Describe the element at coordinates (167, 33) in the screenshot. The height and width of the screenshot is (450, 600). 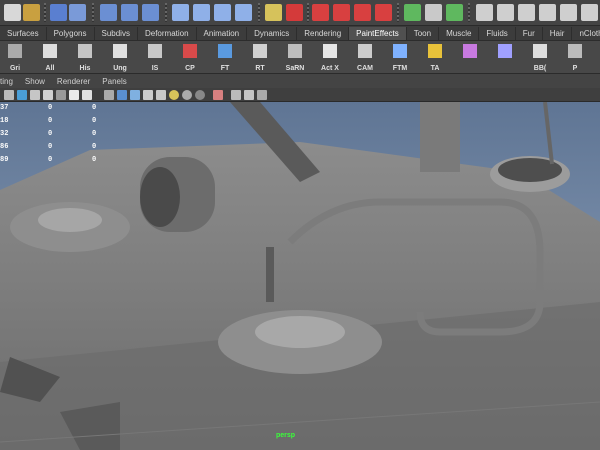
I see `tab-deformation: Deformation` at that location.